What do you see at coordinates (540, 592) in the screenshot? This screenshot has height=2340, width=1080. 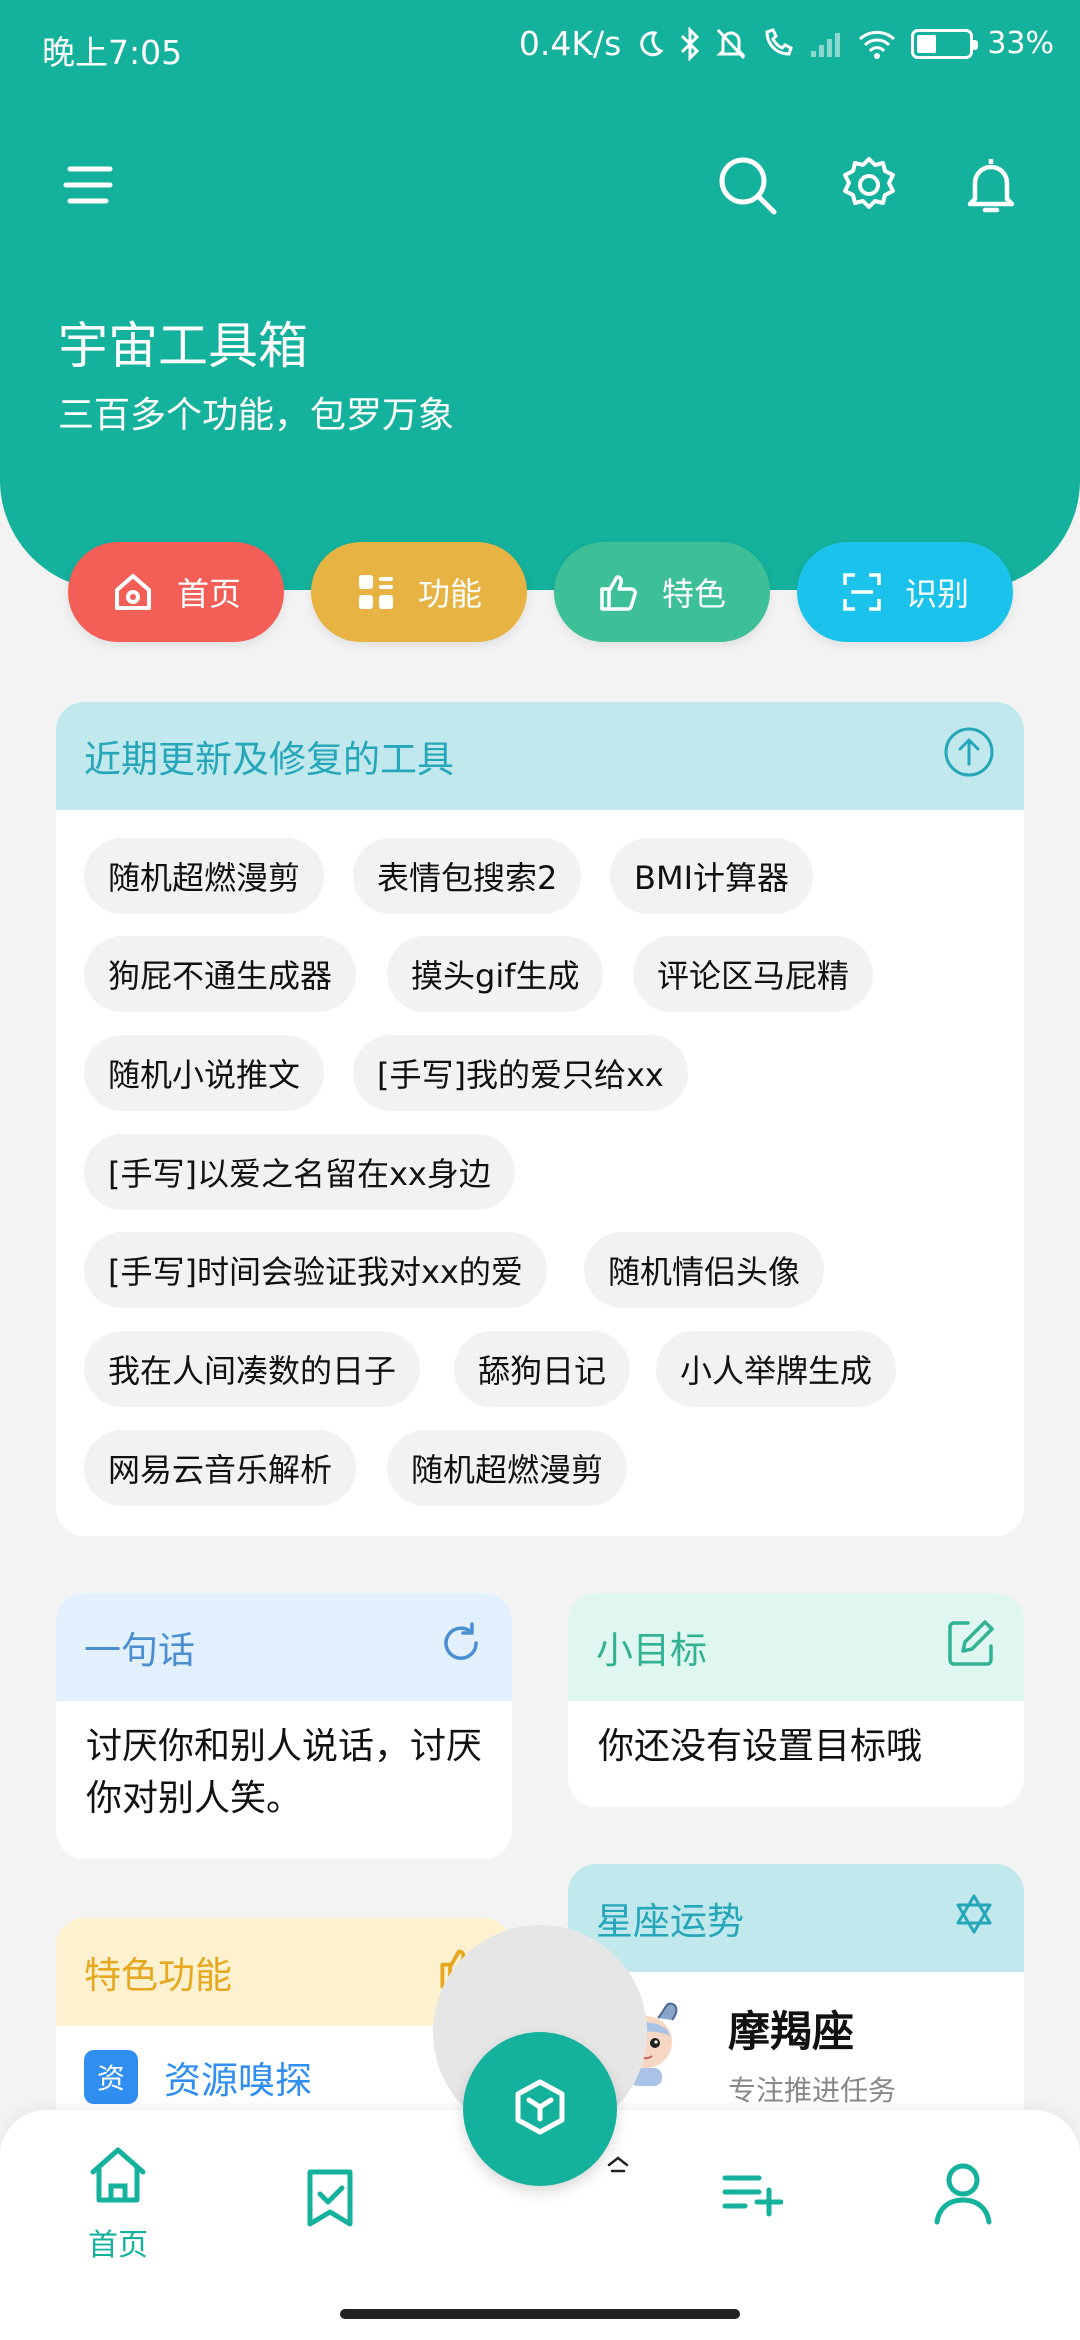 I see `quick-nav: 首页 功能 特色 识别` at bounding box center [540, 592].